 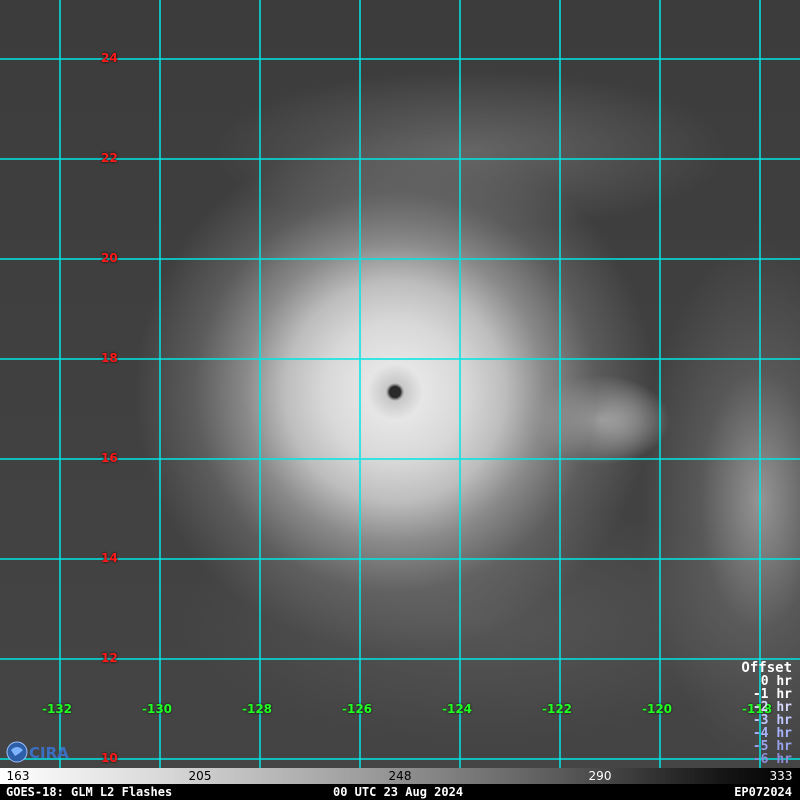 What do you see at coordinates (257, 709) in the screenshot?
I see `lon-label-128: -128` at bounding box center [257, 709].